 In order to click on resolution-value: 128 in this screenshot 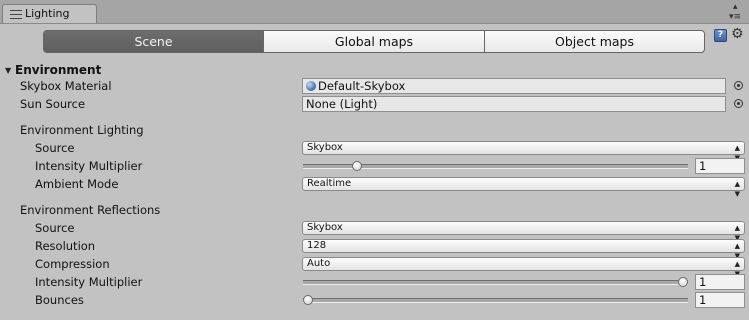, I will do `click(317, 245)`.